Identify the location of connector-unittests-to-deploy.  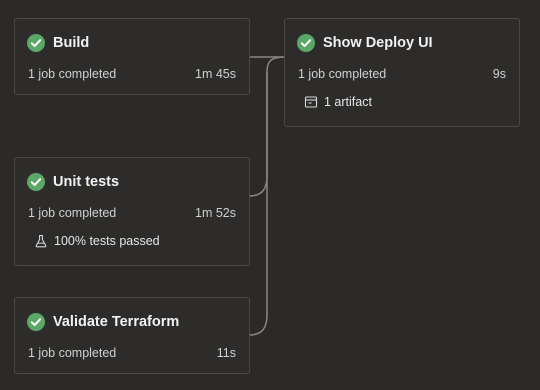
(267, 126).